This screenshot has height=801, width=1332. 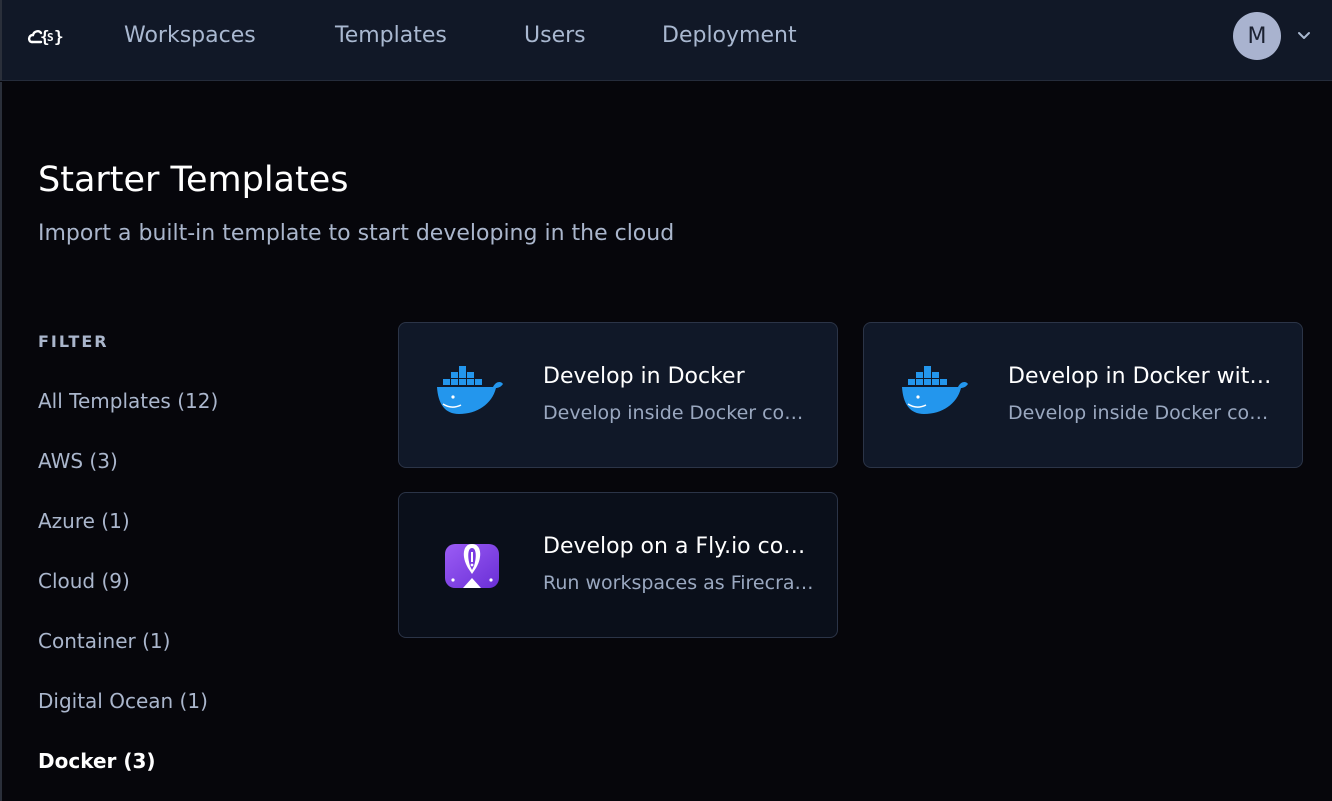 I want to click on filter-docker: Docker (3), so click(x=97, y=761).